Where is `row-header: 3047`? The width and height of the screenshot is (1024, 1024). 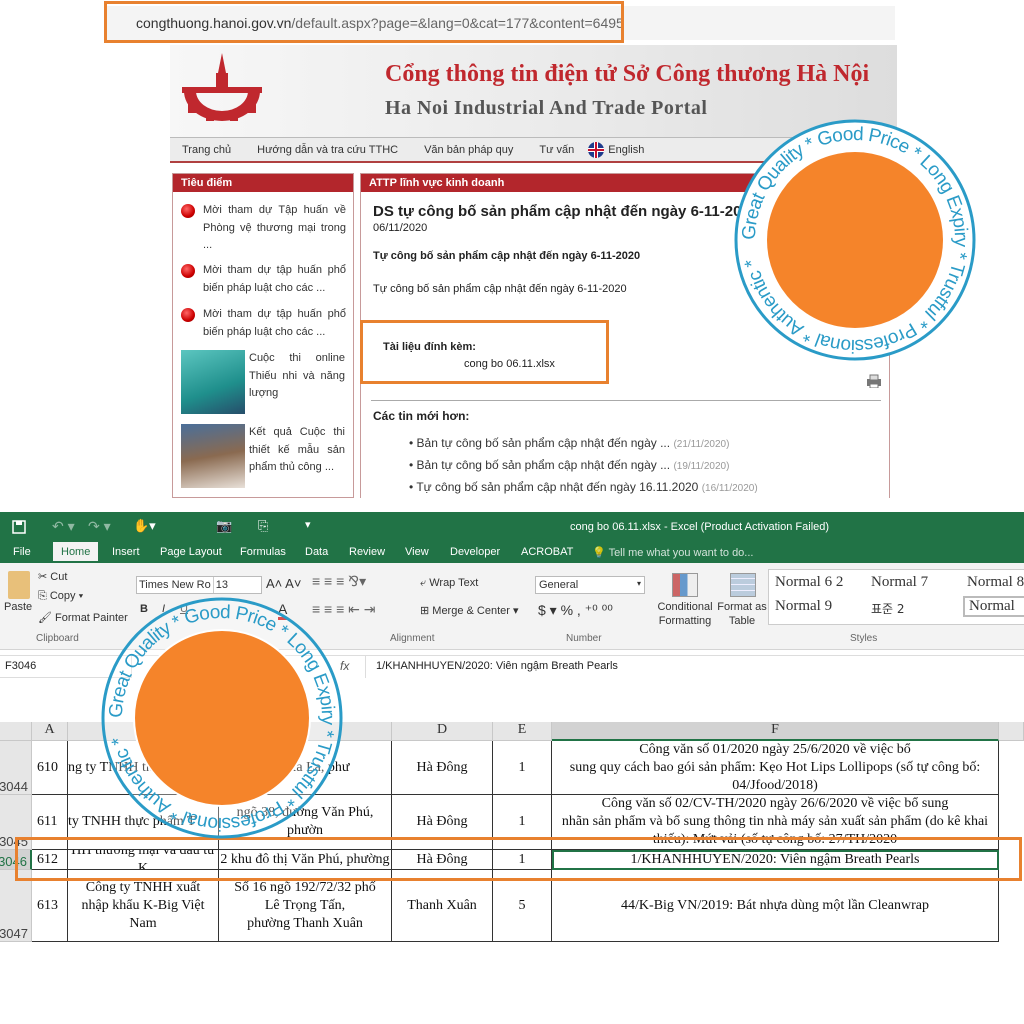
row-header: 3047 is located at coordinates (16, 906).